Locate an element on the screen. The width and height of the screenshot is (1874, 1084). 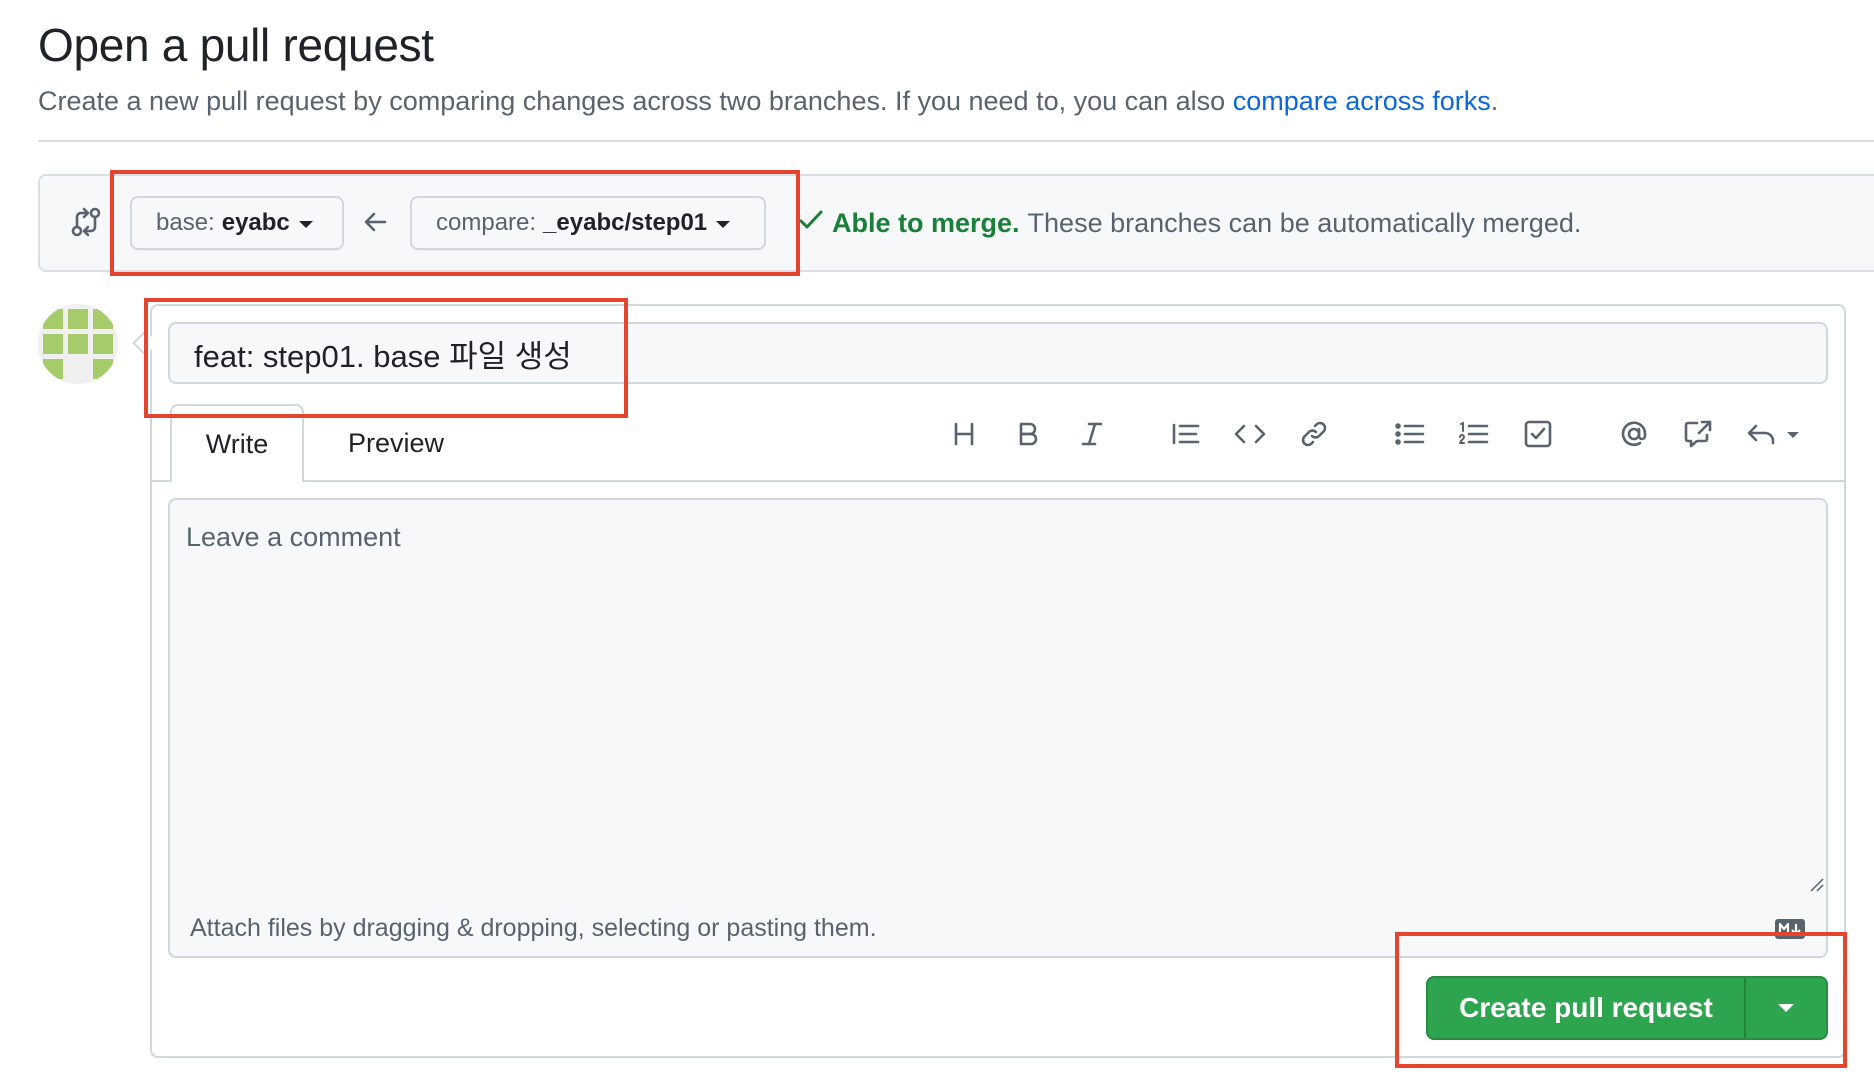
compare-across-forks-link: compare across forks is located at coordinates (1362, 101).